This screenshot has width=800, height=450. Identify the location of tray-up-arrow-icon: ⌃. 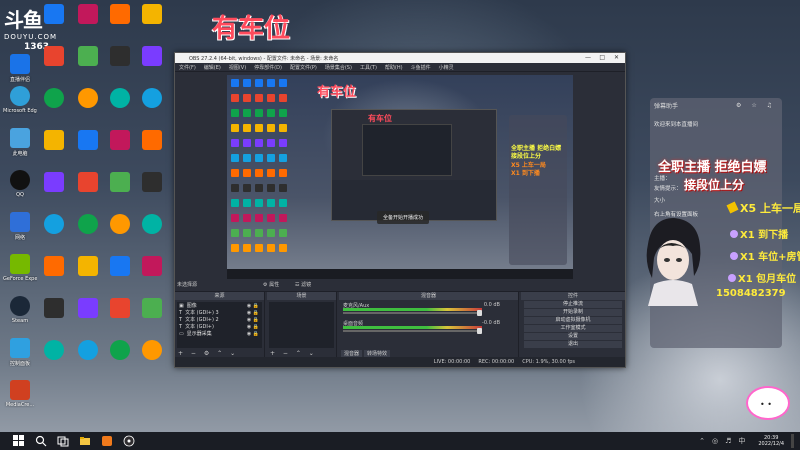
(702, 441).